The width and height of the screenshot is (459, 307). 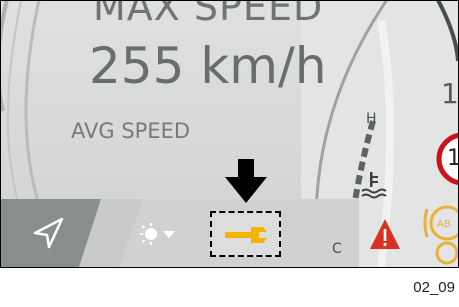 I want to click on abs-warning-icon: AB, so click(x=440, y=235).